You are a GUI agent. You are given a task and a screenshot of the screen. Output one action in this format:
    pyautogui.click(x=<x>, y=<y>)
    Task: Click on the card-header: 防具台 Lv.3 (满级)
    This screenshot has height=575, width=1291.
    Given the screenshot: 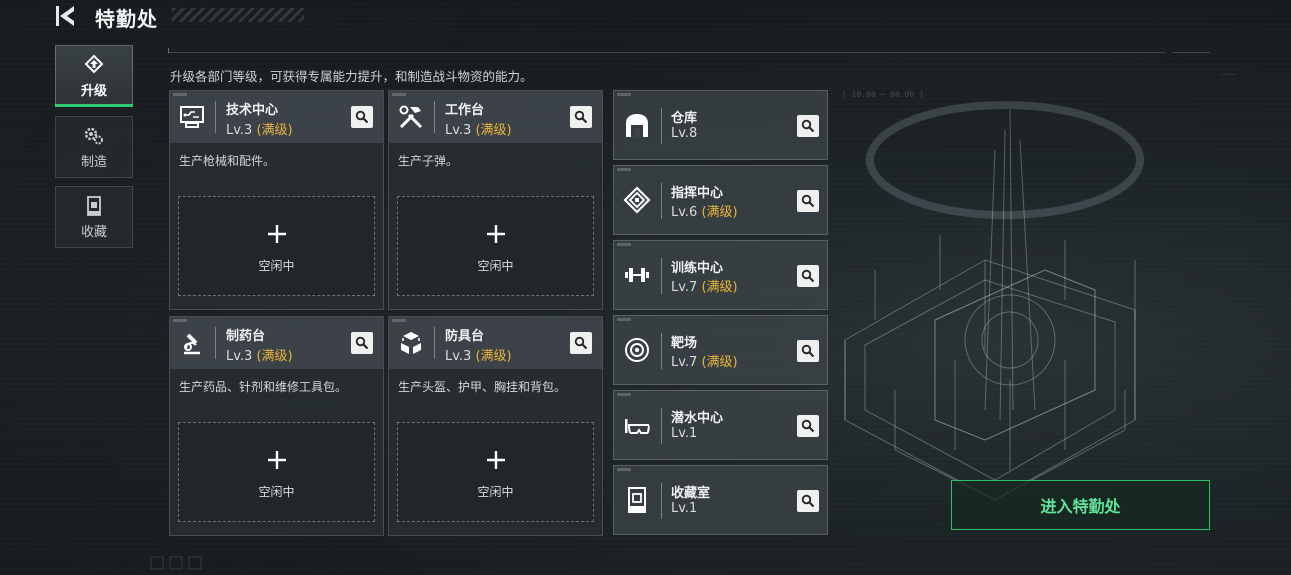 What is the action you would take?
    pyautogui.click(x=495, y=343)
    